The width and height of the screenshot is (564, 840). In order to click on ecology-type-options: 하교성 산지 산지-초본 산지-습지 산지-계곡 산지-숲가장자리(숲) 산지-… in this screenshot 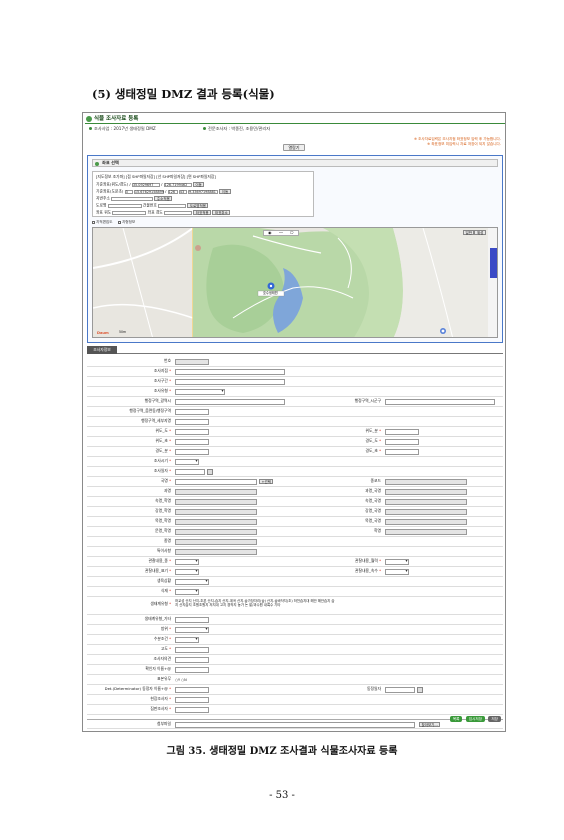, I will do `click(336, 603)`.